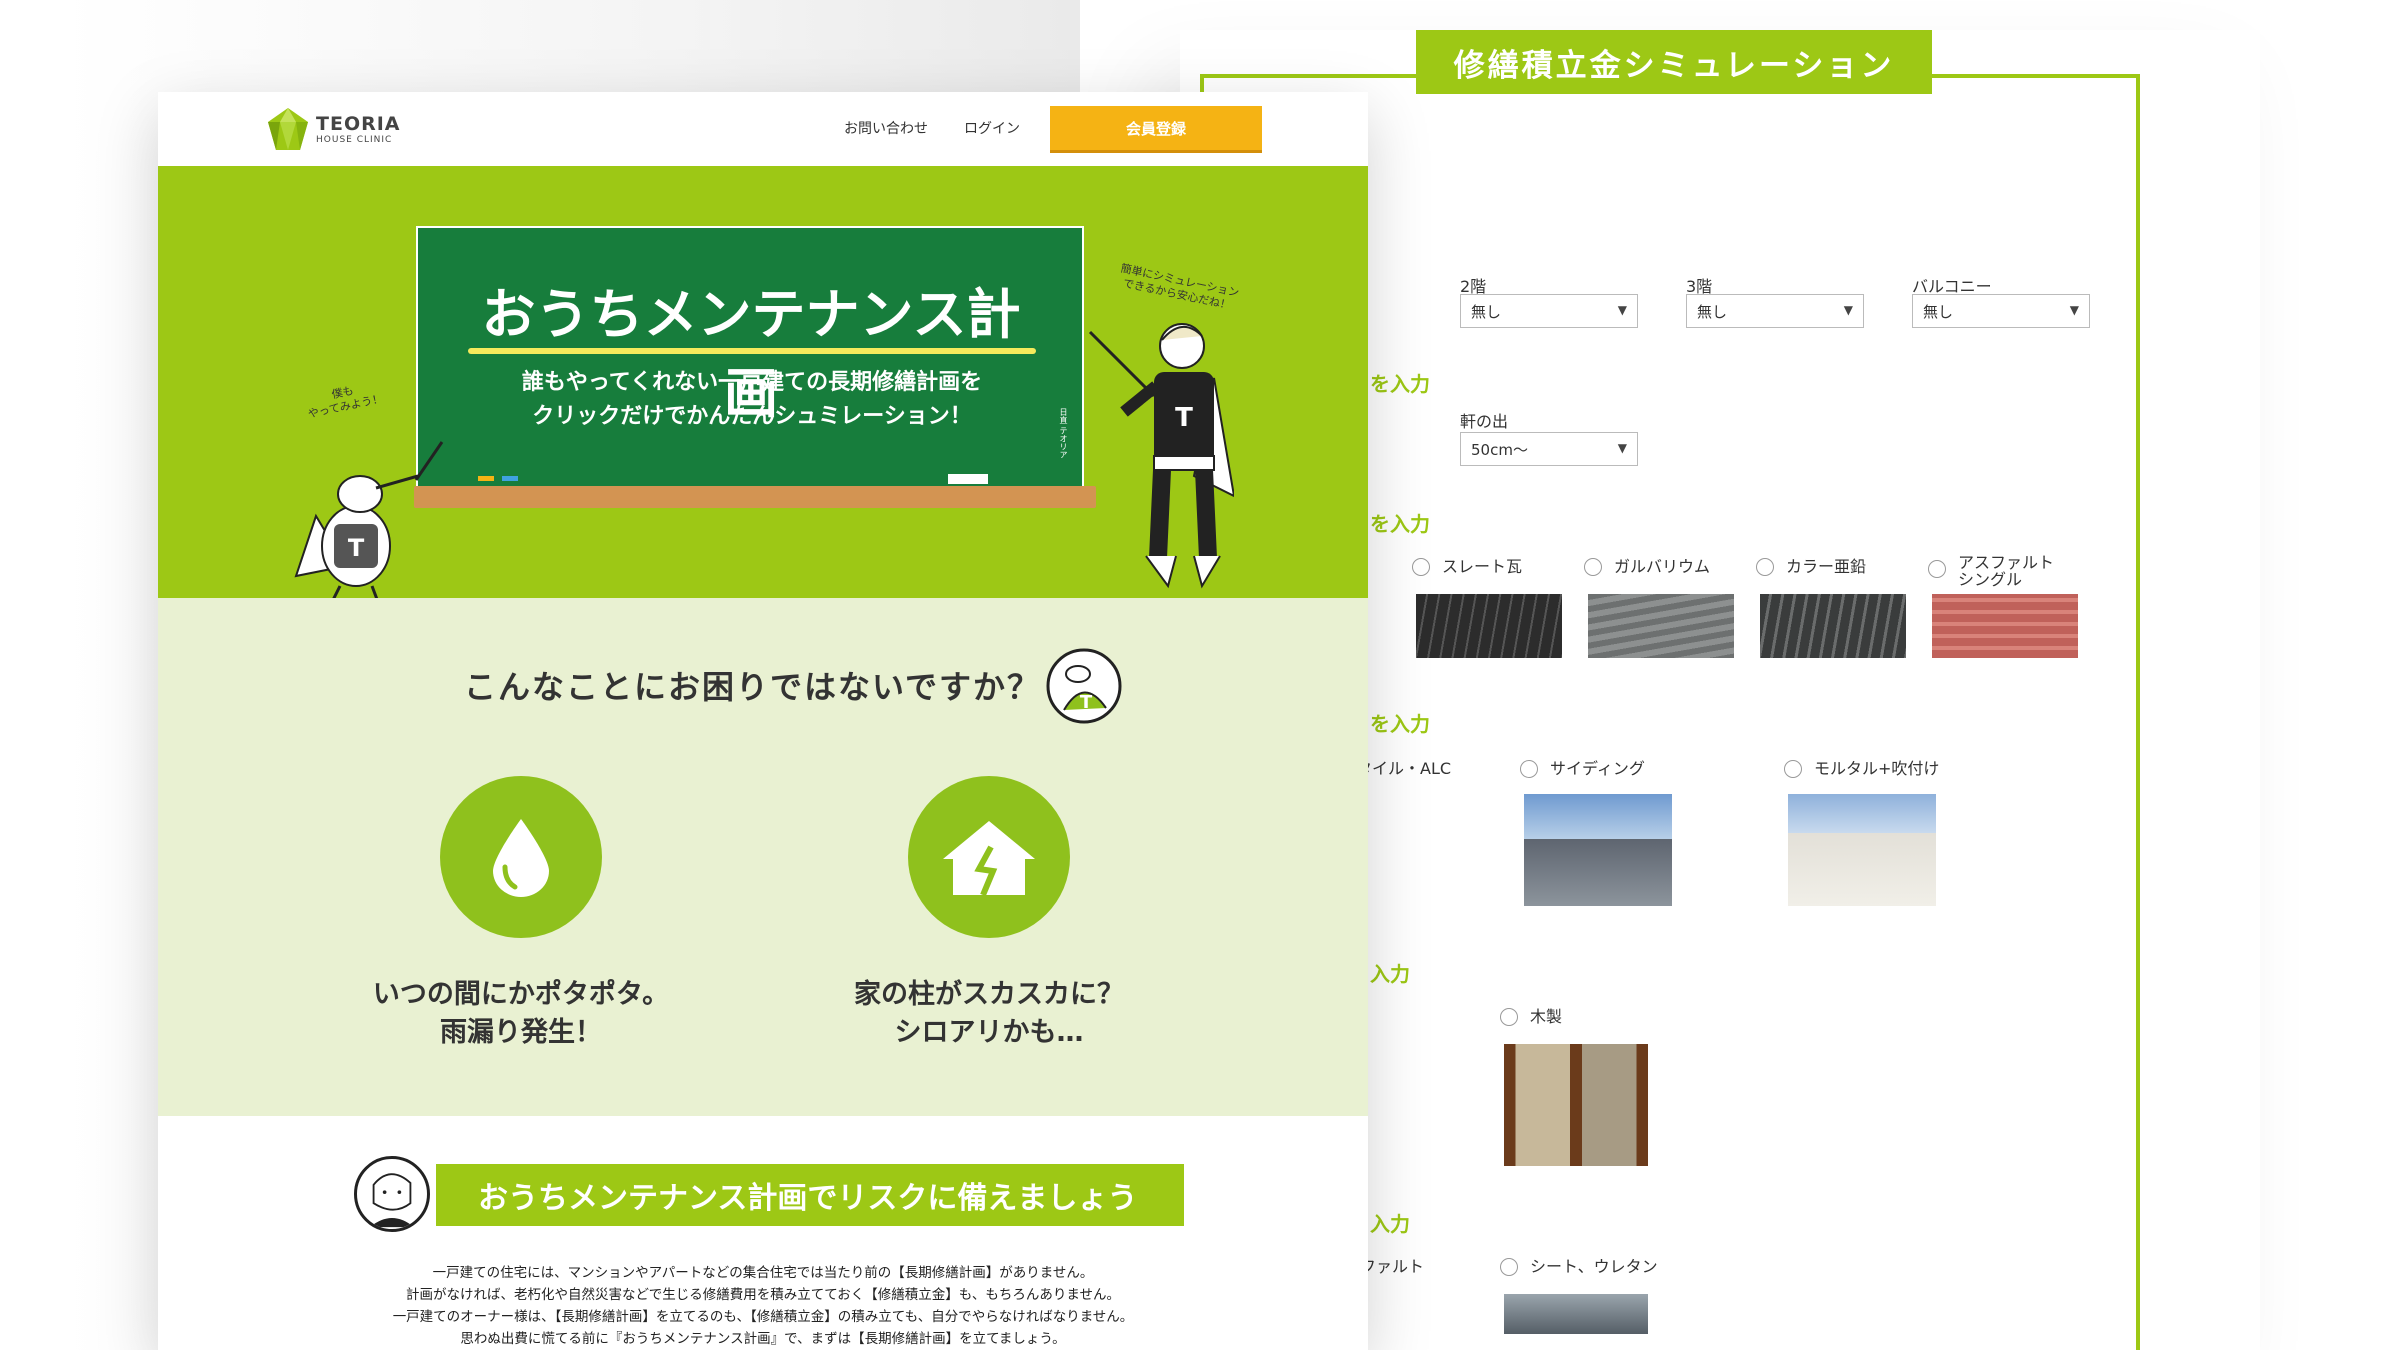  Describe the element at coordinates (753, 687) in the screenshot. I see `trouble-heading: こんなことにお困りではないですか？` at that location.